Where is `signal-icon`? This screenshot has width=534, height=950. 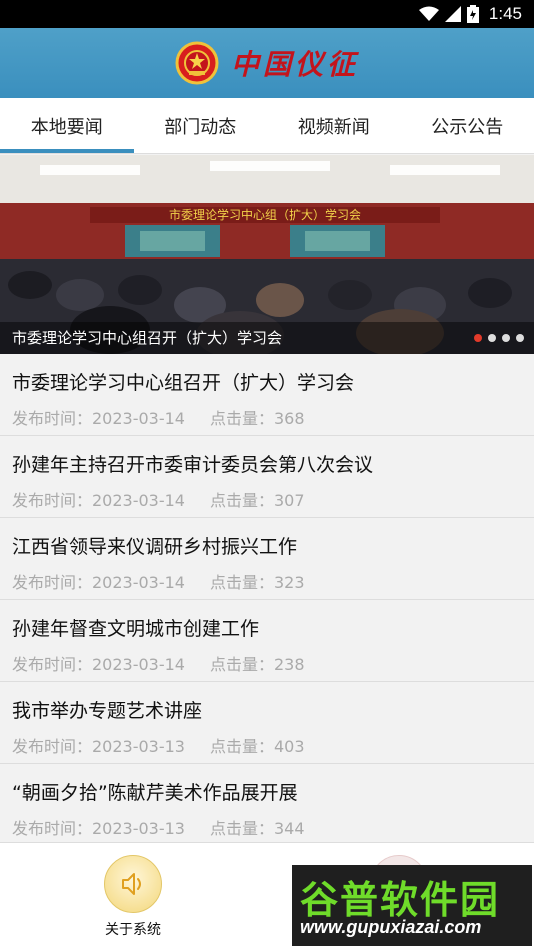 signal-icon is located at coordinates (452, 14).